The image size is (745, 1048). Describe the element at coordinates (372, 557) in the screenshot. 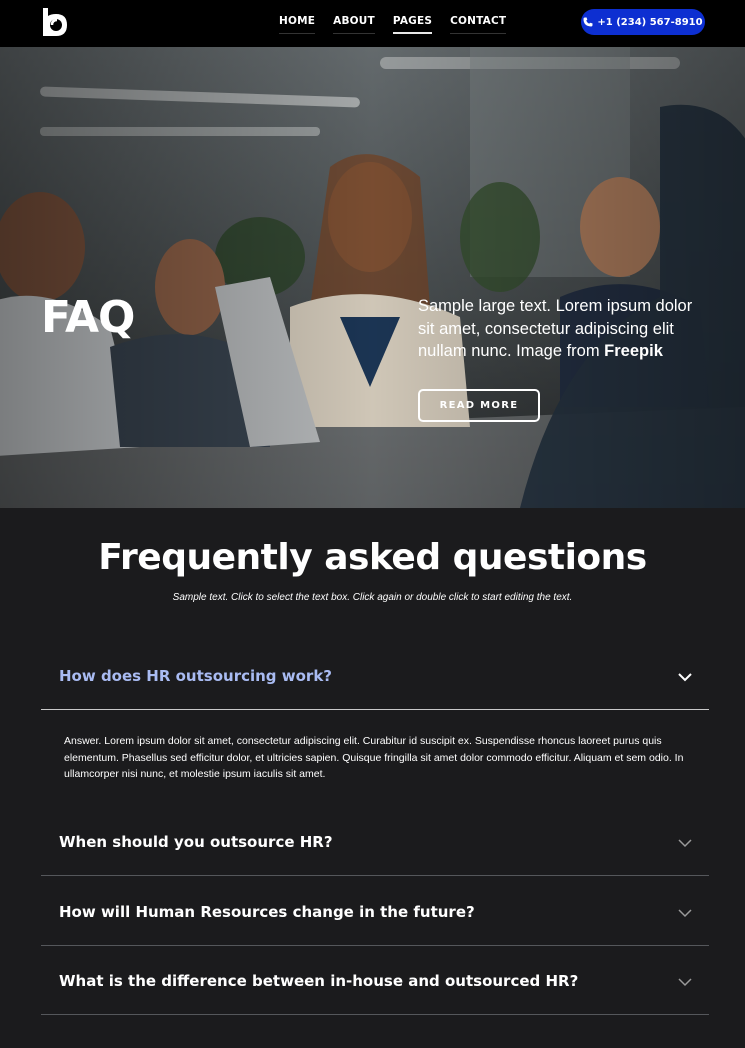

I see `faq-title: Frequently asked questions` at that location.